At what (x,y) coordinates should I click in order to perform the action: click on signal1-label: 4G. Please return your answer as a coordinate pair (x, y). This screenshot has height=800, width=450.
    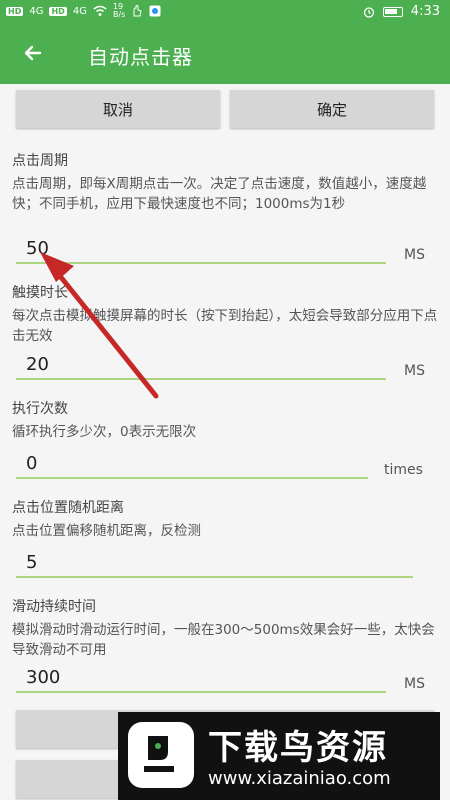
    Looking at the image, I should click on (36, 11).